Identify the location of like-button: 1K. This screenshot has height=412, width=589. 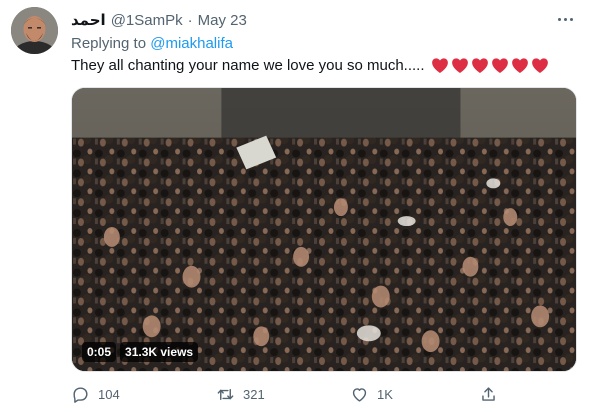
(371, 394).